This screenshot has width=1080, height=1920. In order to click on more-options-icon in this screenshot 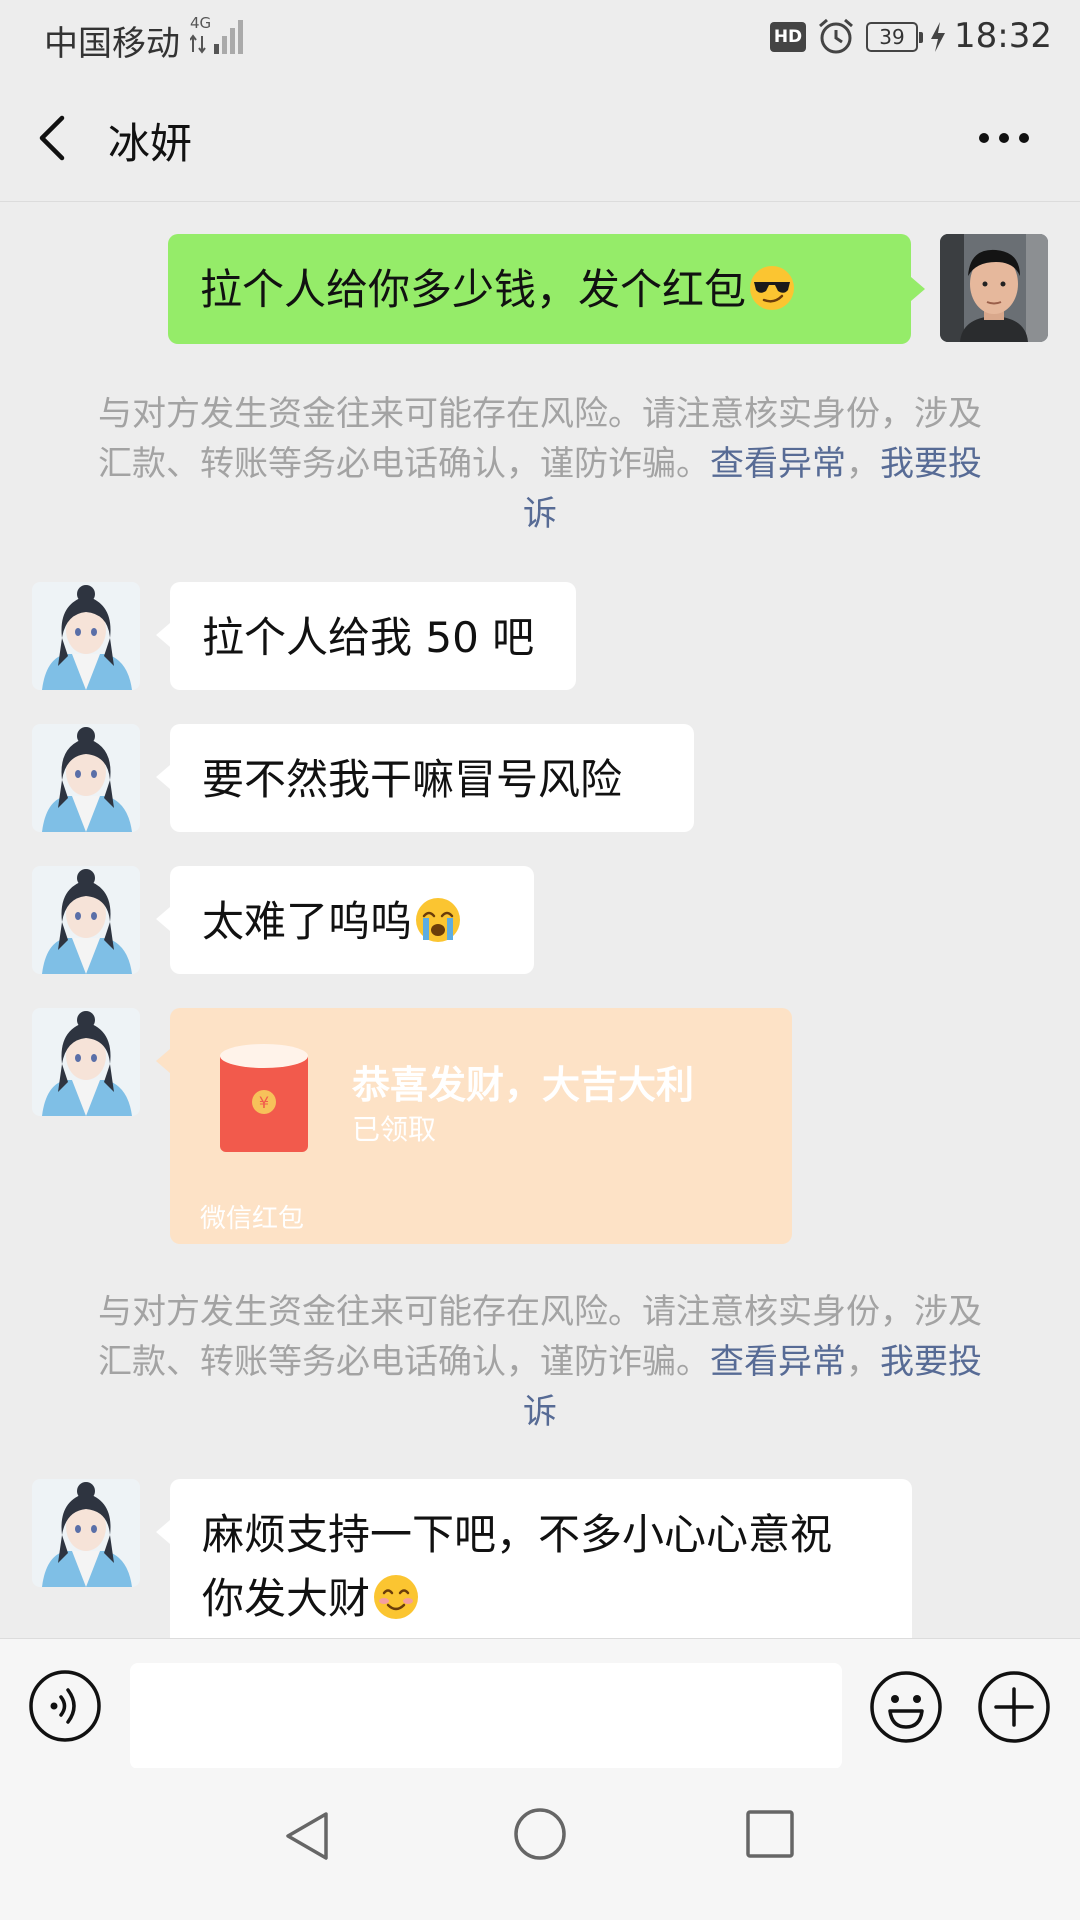, I will do `click(1004, 138)`.